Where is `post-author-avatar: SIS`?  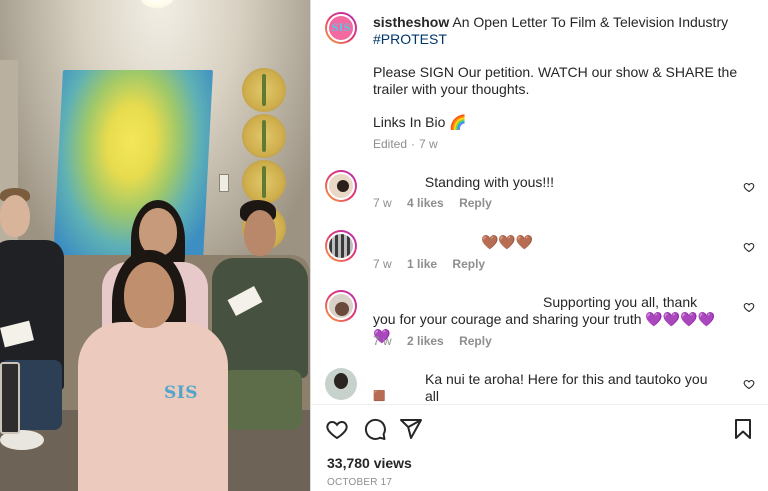 post-author-avatar: SIS is located at coordinates (341, 28).